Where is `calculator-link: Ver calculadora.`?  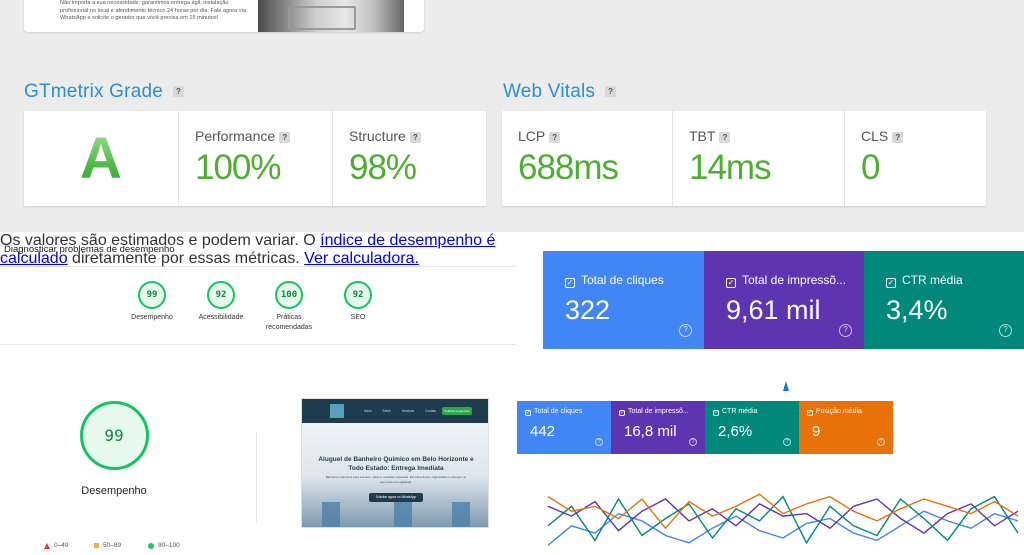
calculator-link: Ver calculadora. is located at coordinates (361, 258).